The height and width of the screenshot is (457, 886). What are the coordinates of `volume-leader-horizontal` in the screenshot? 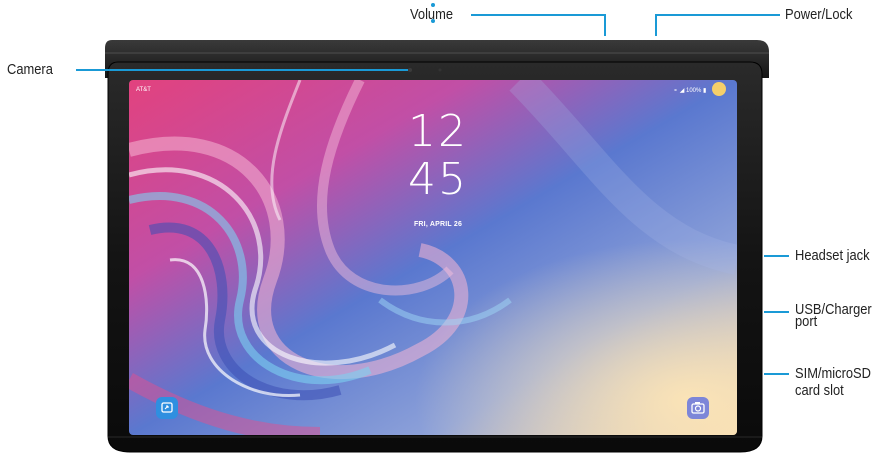 It's located at (538, 15).